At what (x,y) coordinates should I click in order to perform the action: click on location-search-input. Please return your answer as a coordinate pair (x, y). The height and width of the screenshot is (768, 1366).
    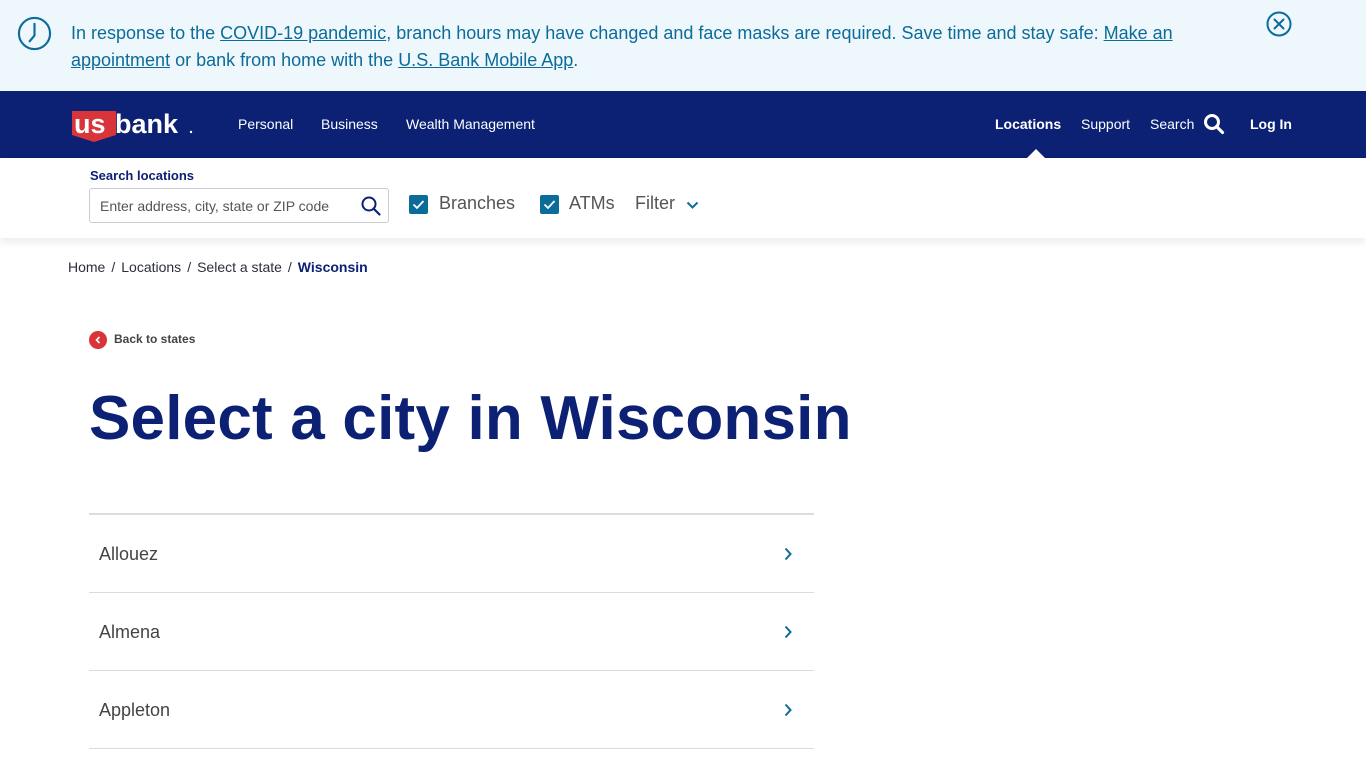
    Looking at the image, I should click on (225, 206).